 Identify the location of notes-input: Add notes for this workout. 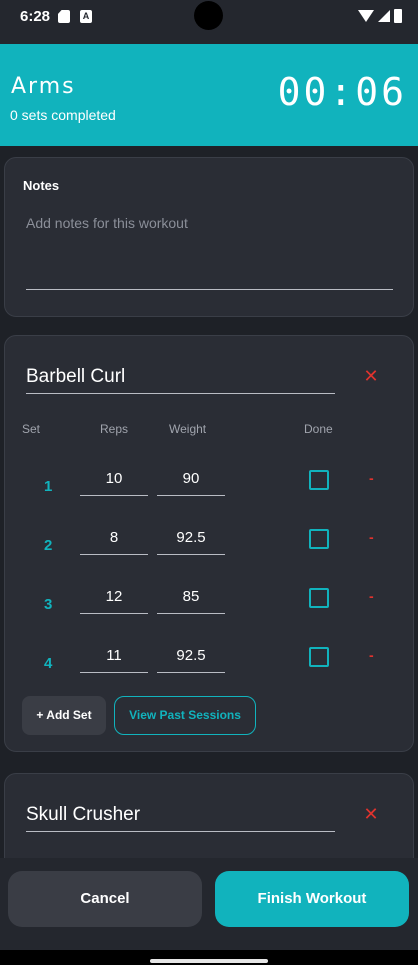
(107, 223).